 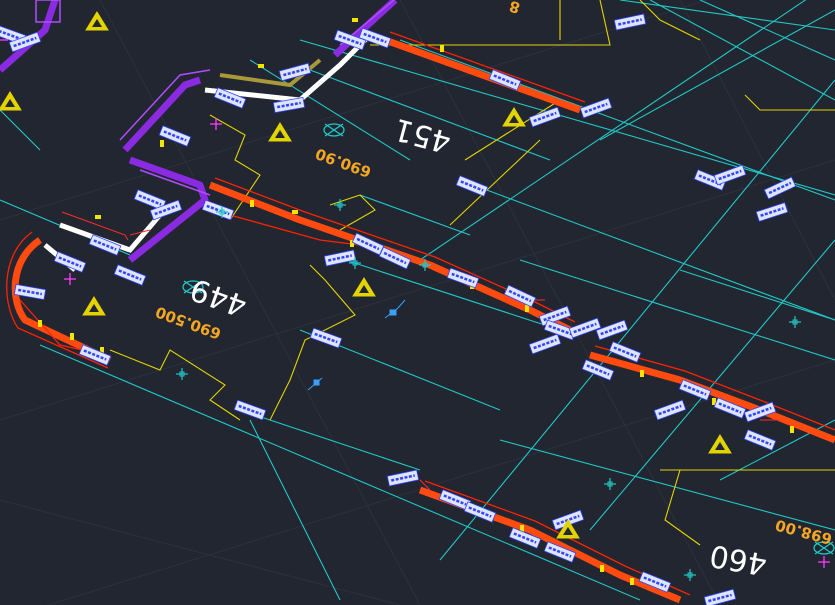 What do you see at coordinates (343, 162) in the screenshot?
I see `lot-elevation: 690.90` at bounding box center [343, 162].